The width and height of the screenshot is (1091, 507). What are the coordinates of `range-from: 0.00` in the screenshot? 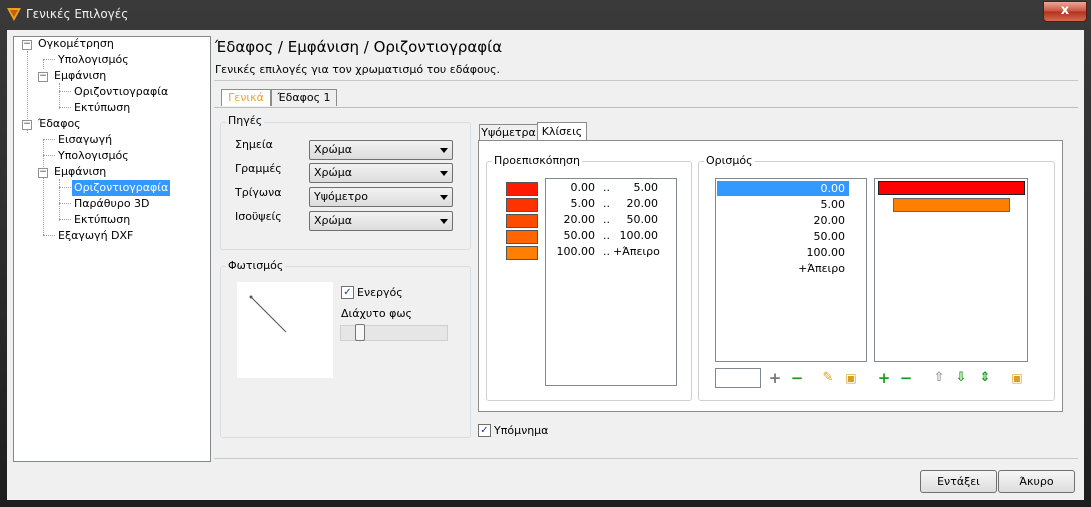 It's located at (583, 187).